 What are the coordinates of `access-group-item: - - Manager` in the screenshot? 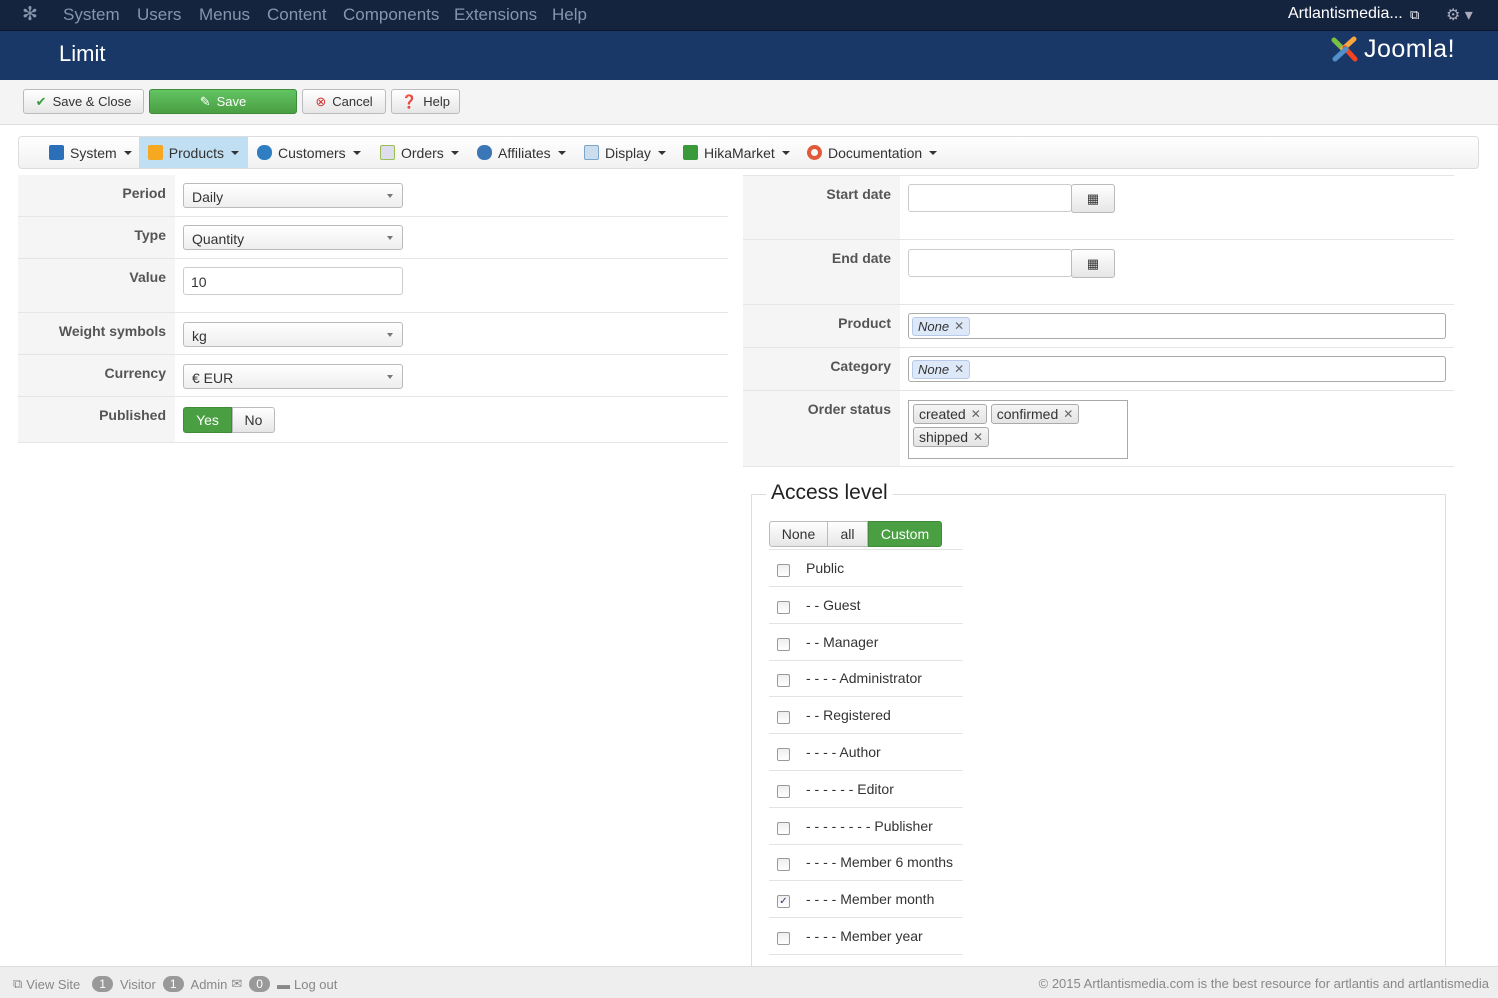 It's located at (866, 642).